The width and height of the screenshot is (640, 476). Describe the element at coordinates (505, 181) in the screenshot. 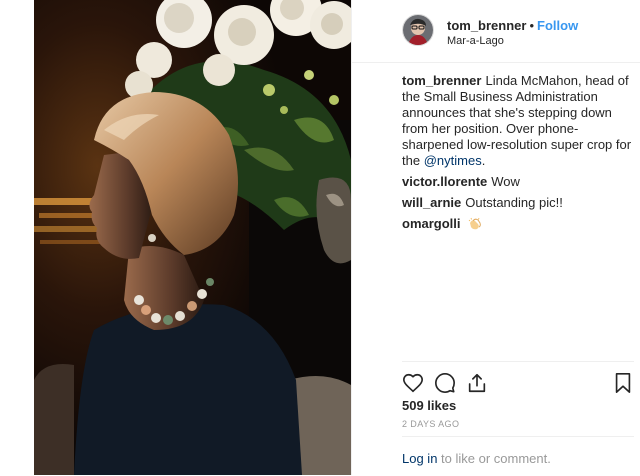

I see `comment-text: Wow` at that location.